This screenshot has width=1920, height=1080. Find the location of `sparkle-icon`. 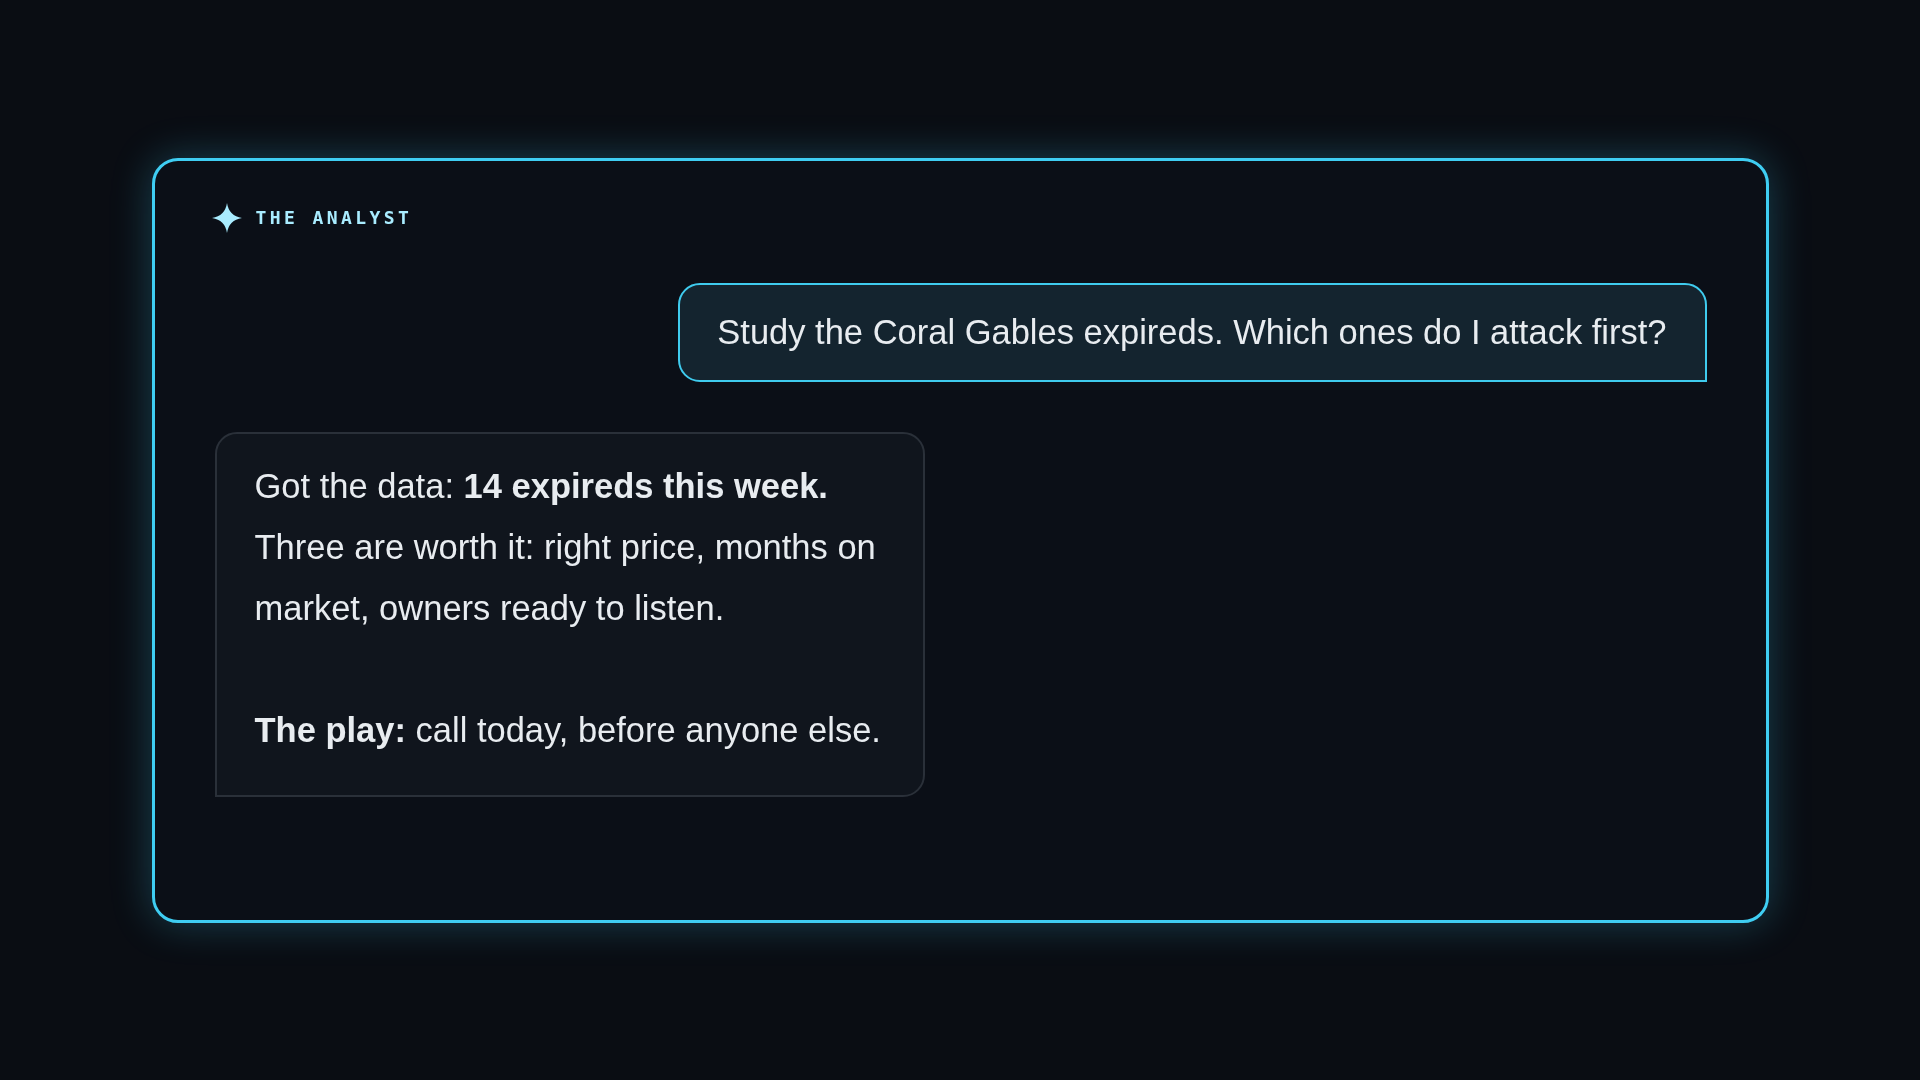

sparkle-icon is located at coordinates (226, 217).